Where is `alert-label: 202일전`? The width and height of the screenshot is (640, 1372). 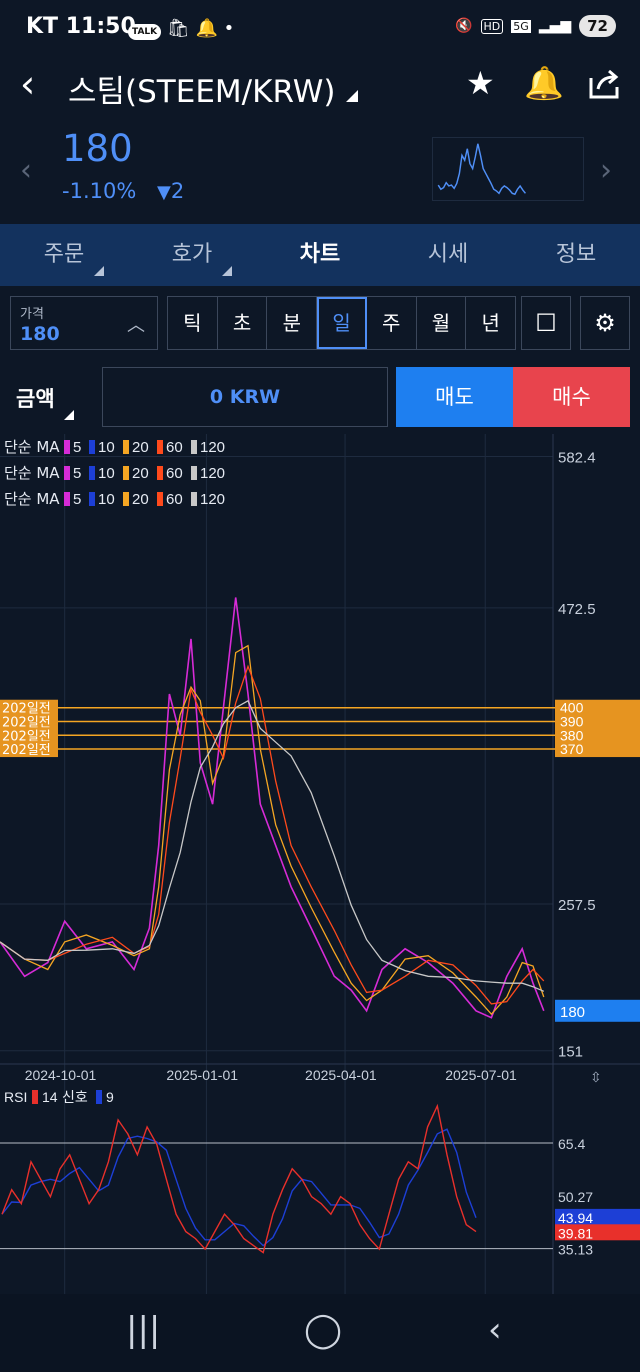
alert-label: 202일전 is located at coordinates (26, 750).